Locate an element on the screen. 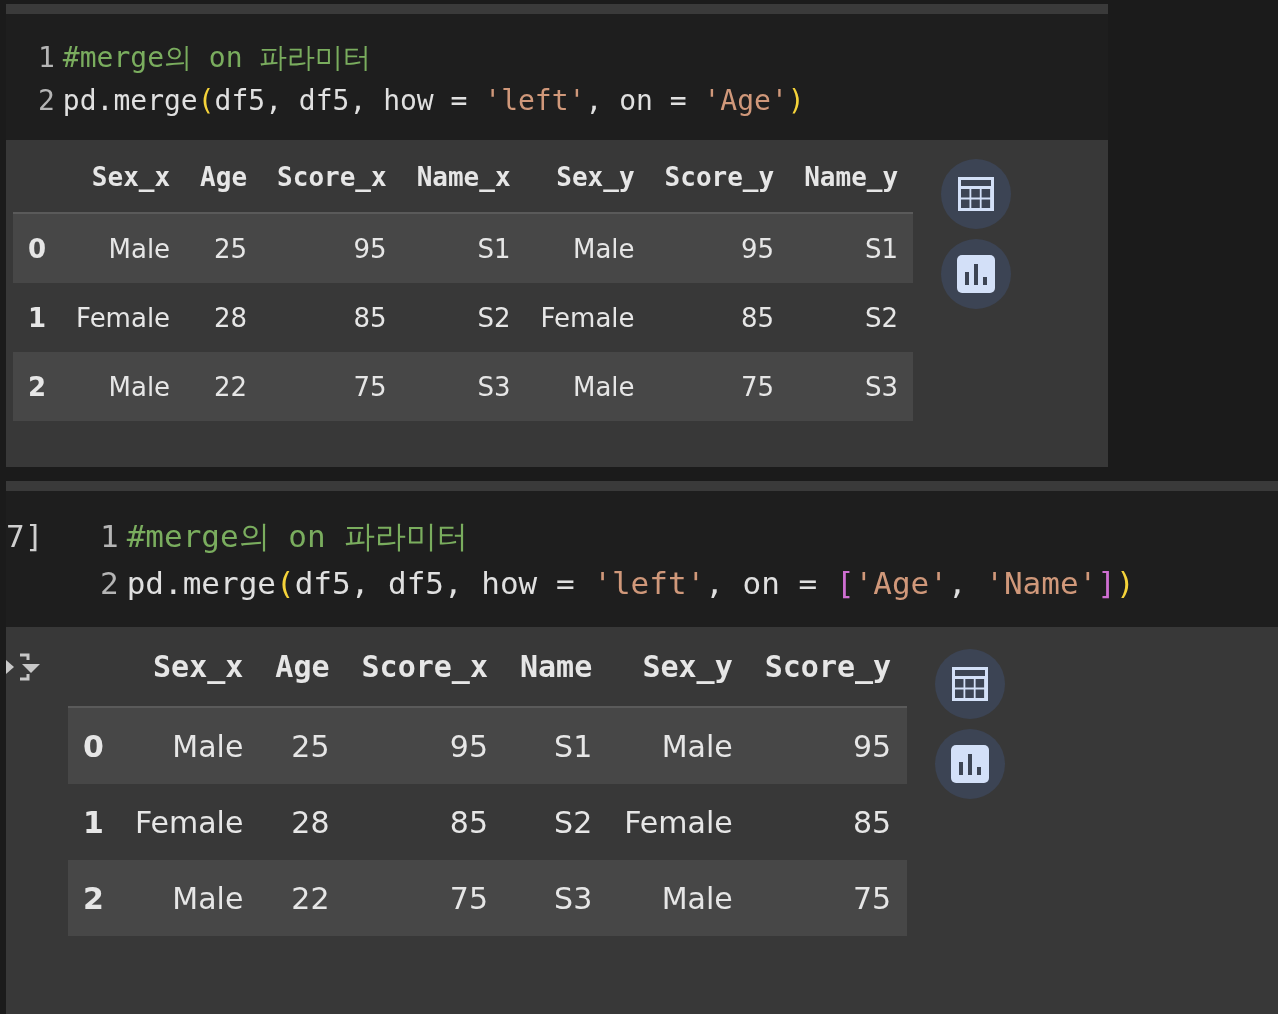 The image size is (1278, 1014). code-line: pd.merge(df5, df5, how = 'left', on = 'Age') is located at coordinates (433, 101).